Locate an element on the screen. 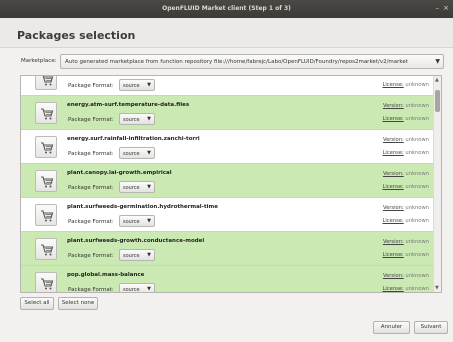 This screenshot has height=342, width=453. scroll-down-icon: ▼ is located at coordinates (437, 288).